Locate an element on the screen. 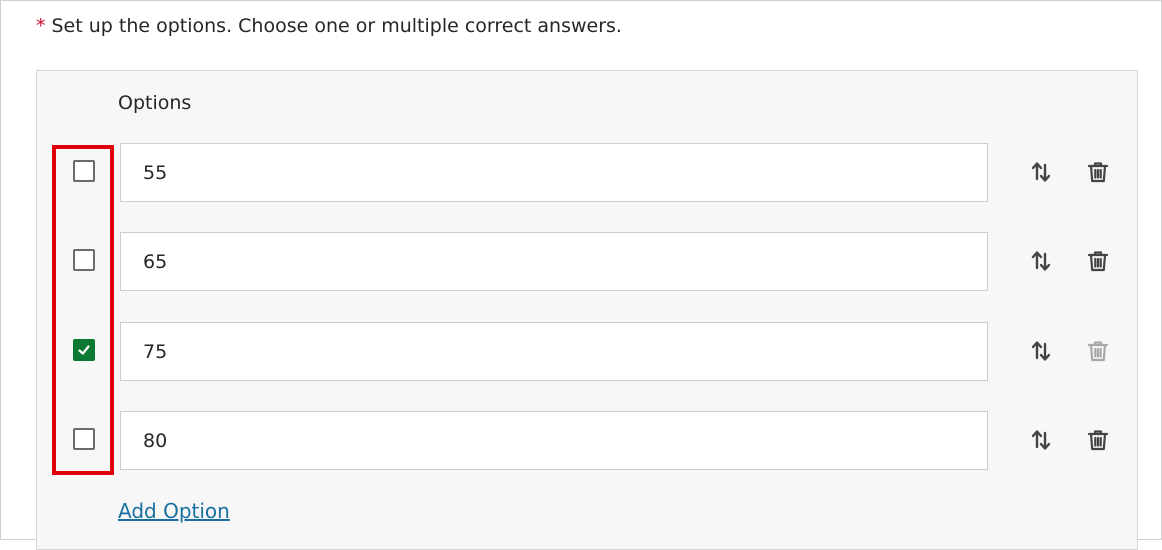  checkbox-highlight-box is located at coordinates (83, 310).